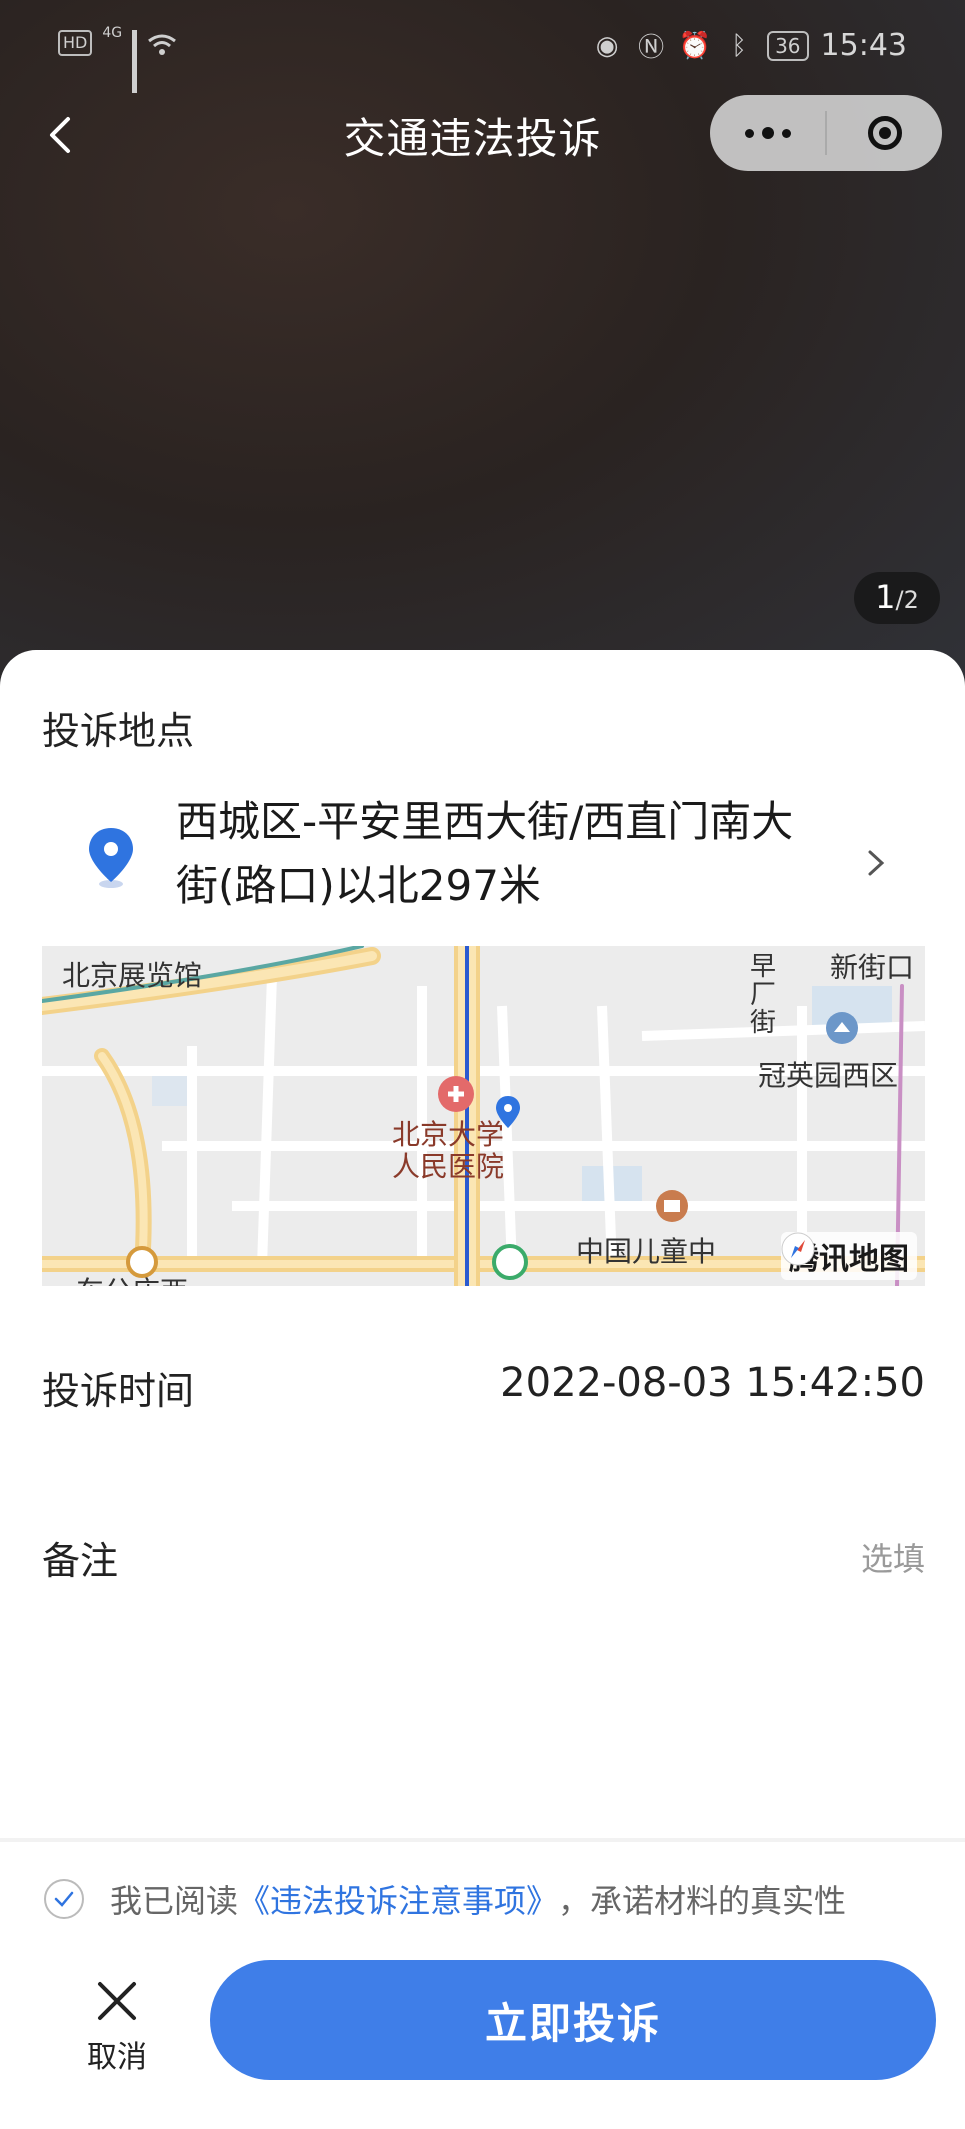 The image size is (965, 2129). I want to click on map-label-xinjiekou: 新街口, so click(872, 967).